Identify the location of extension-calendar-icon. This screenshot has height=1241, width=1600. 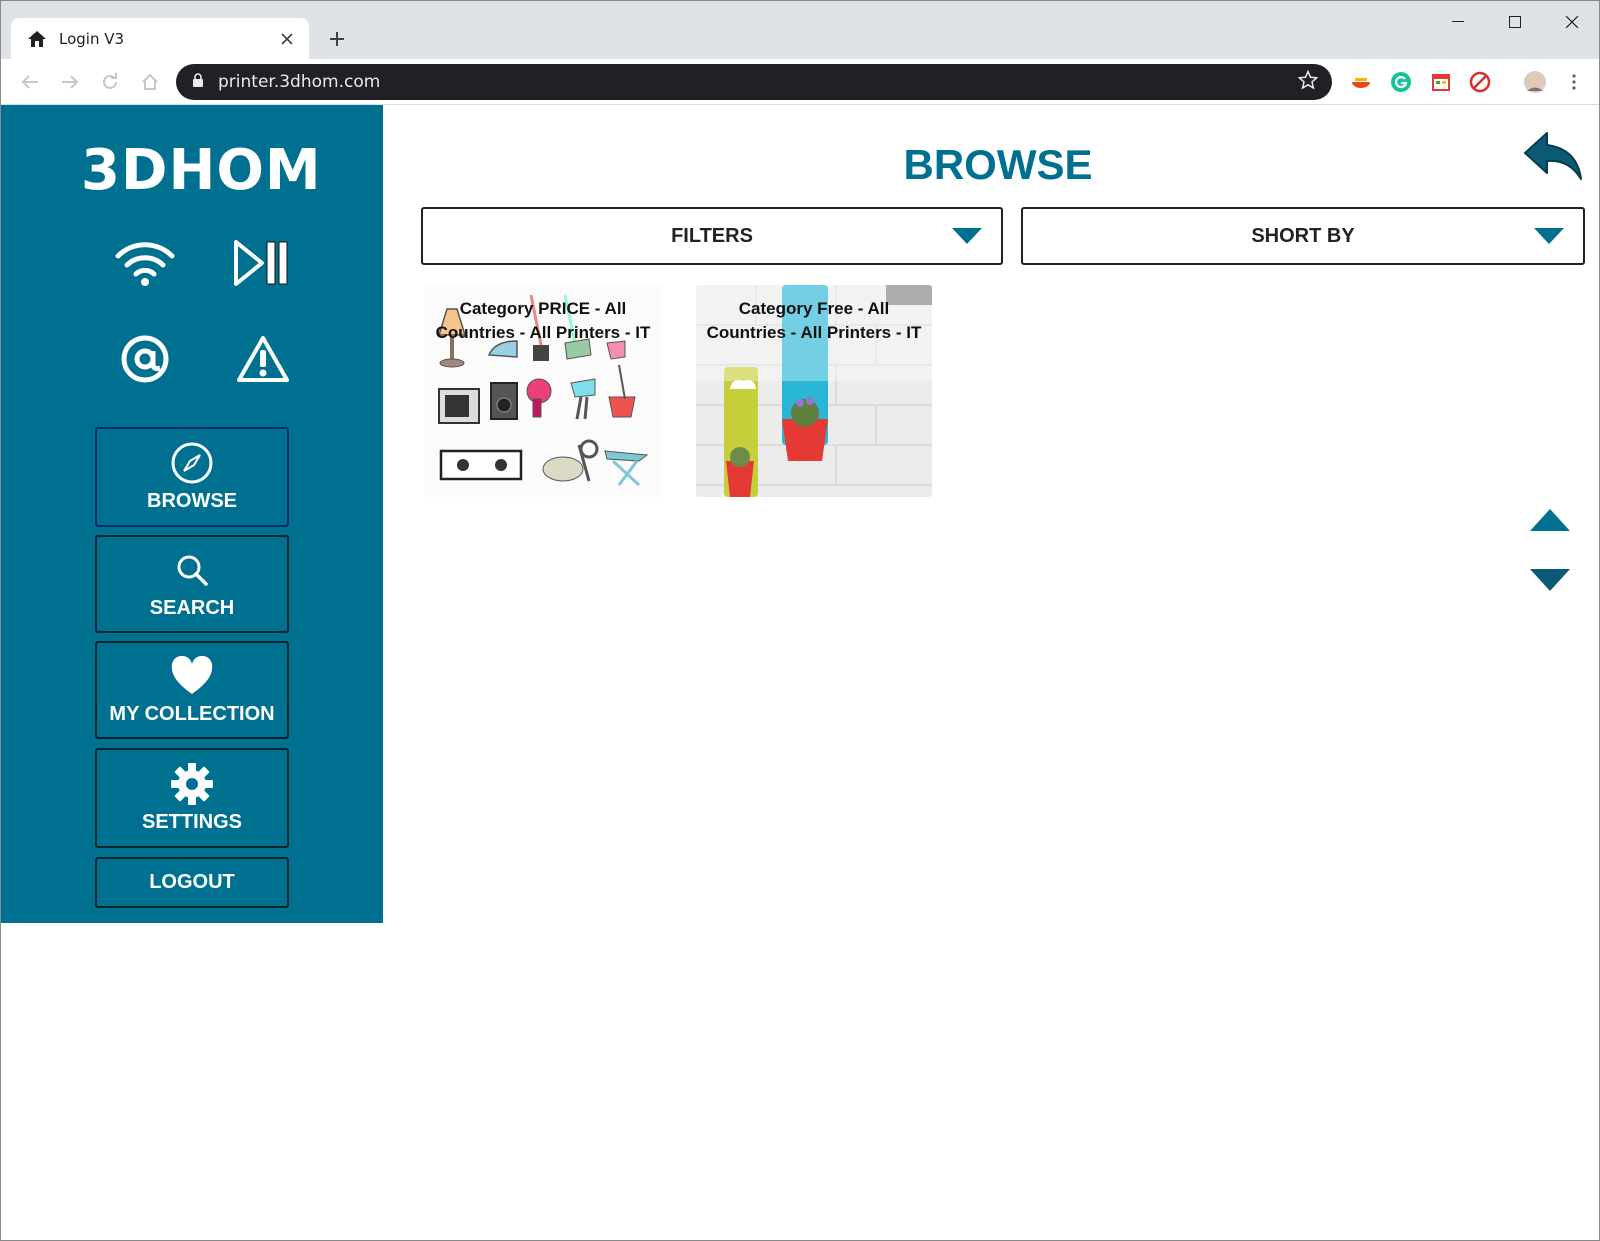
(1441, 82).